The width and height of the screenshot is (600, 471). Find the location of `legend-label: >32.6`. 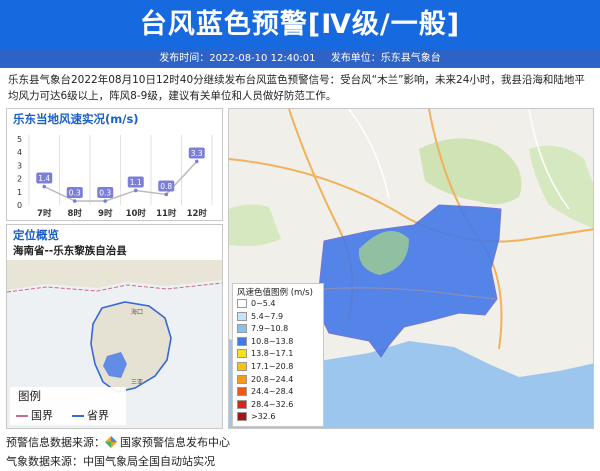

legend-label: >32.6 is located at coordinates (263, 417).